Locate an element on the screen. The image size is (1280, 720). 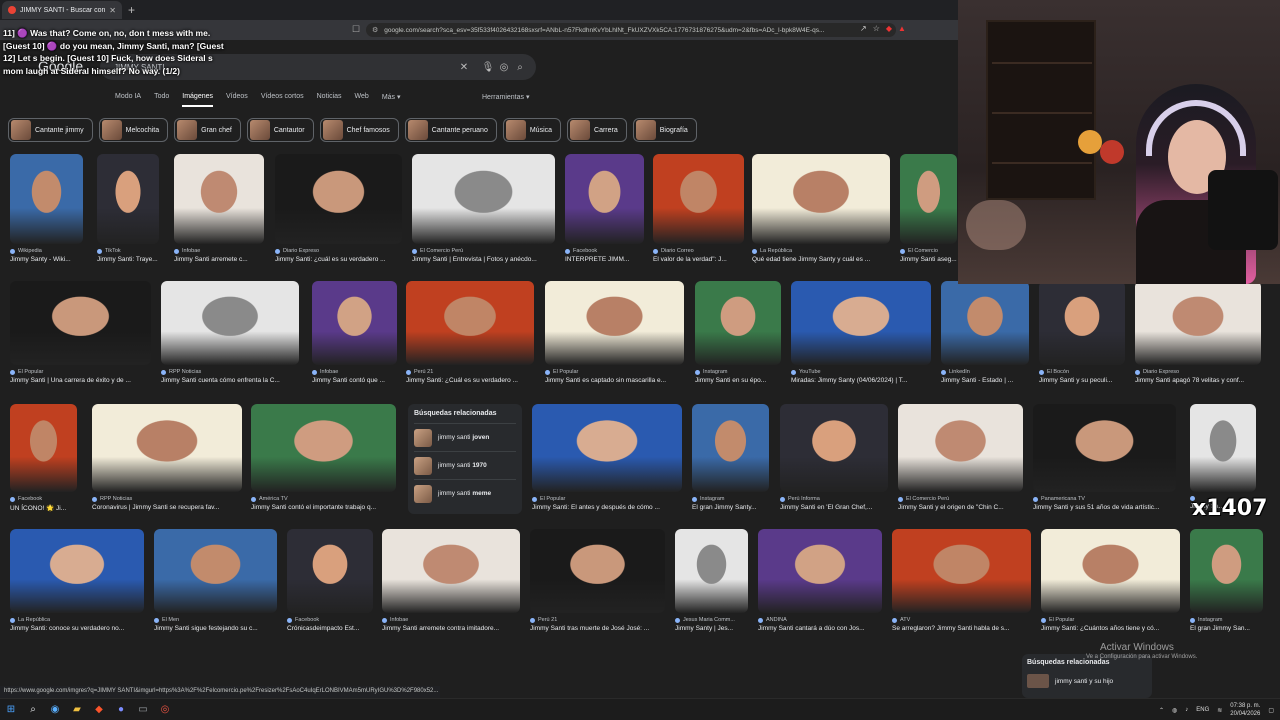
result-source: América TV is located at coordinates (323, 499).